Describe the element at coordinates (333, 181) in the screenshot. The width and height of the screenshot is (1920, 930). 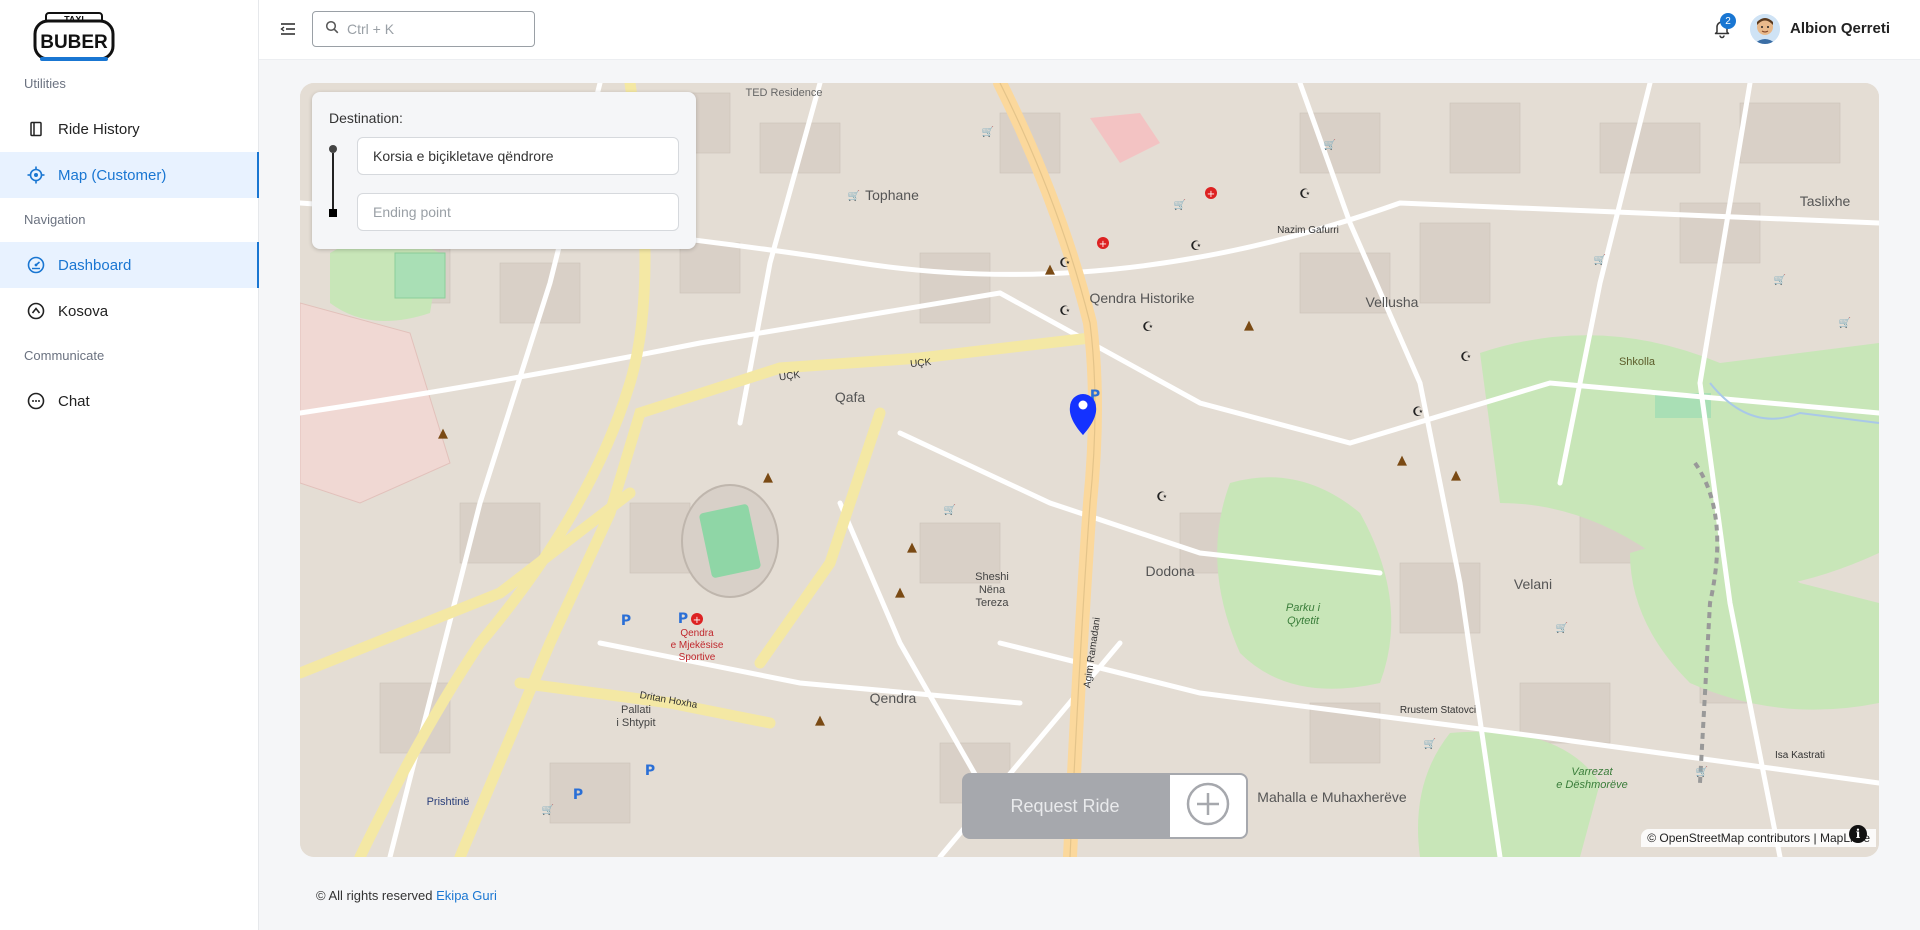
I see `route-line` at that location.